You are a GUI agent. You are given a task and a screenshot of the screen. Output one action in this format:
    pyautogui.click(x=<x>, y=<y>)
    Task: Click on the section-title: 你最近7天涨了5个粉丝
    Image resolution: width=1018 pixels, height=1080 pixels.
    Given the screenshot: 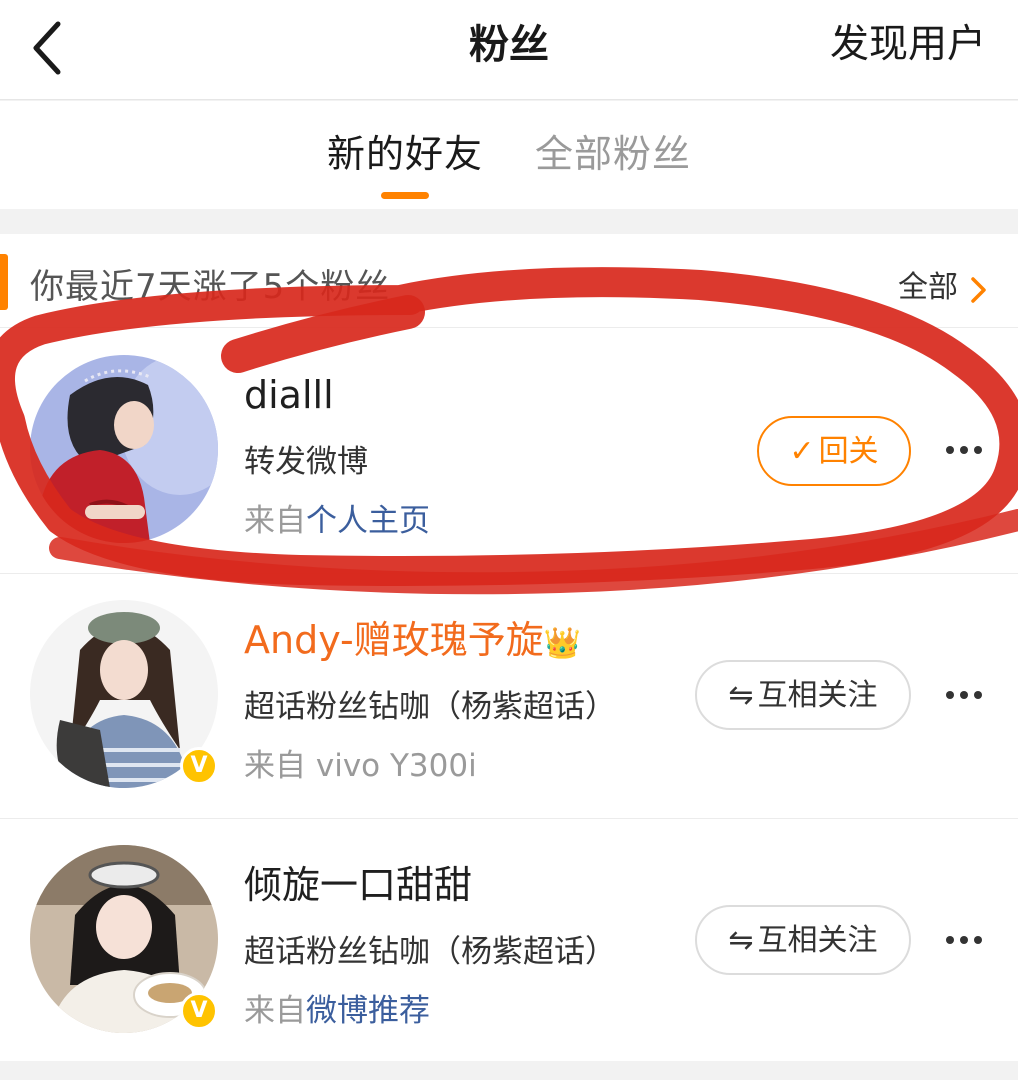 What is the action you would take?
    pyautogui.click(x=210, y=287)
    